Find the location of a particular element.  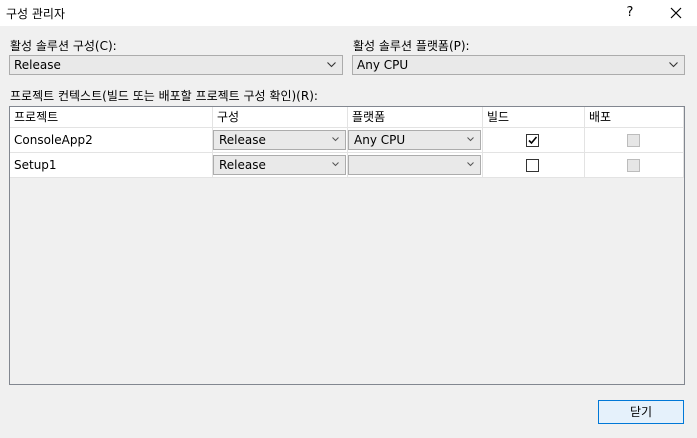

active-platform-label: 활성 솔루션 플랫폼(P): is located at coordinates (411, 46).